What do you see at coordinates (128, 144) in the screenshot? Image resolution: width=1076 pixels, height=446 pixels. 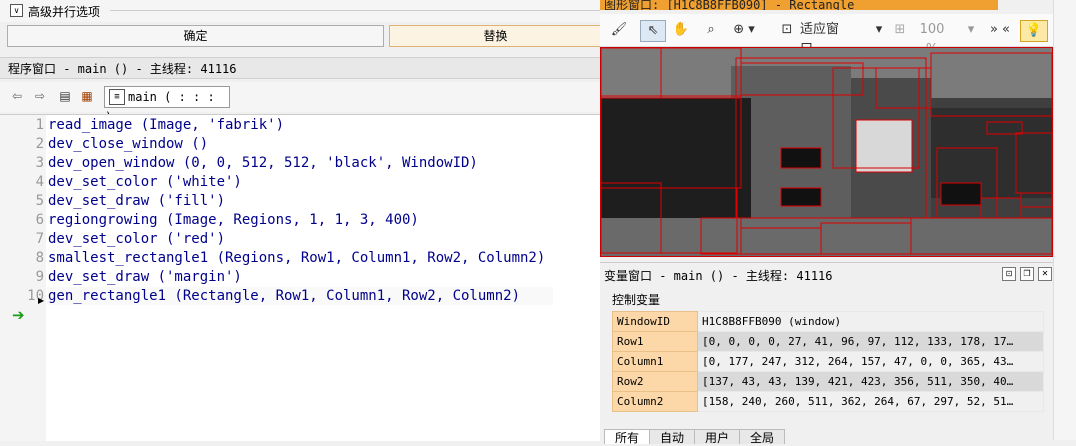 I see `code-line: dev_close_window ()` at bounding box center [128, 144].